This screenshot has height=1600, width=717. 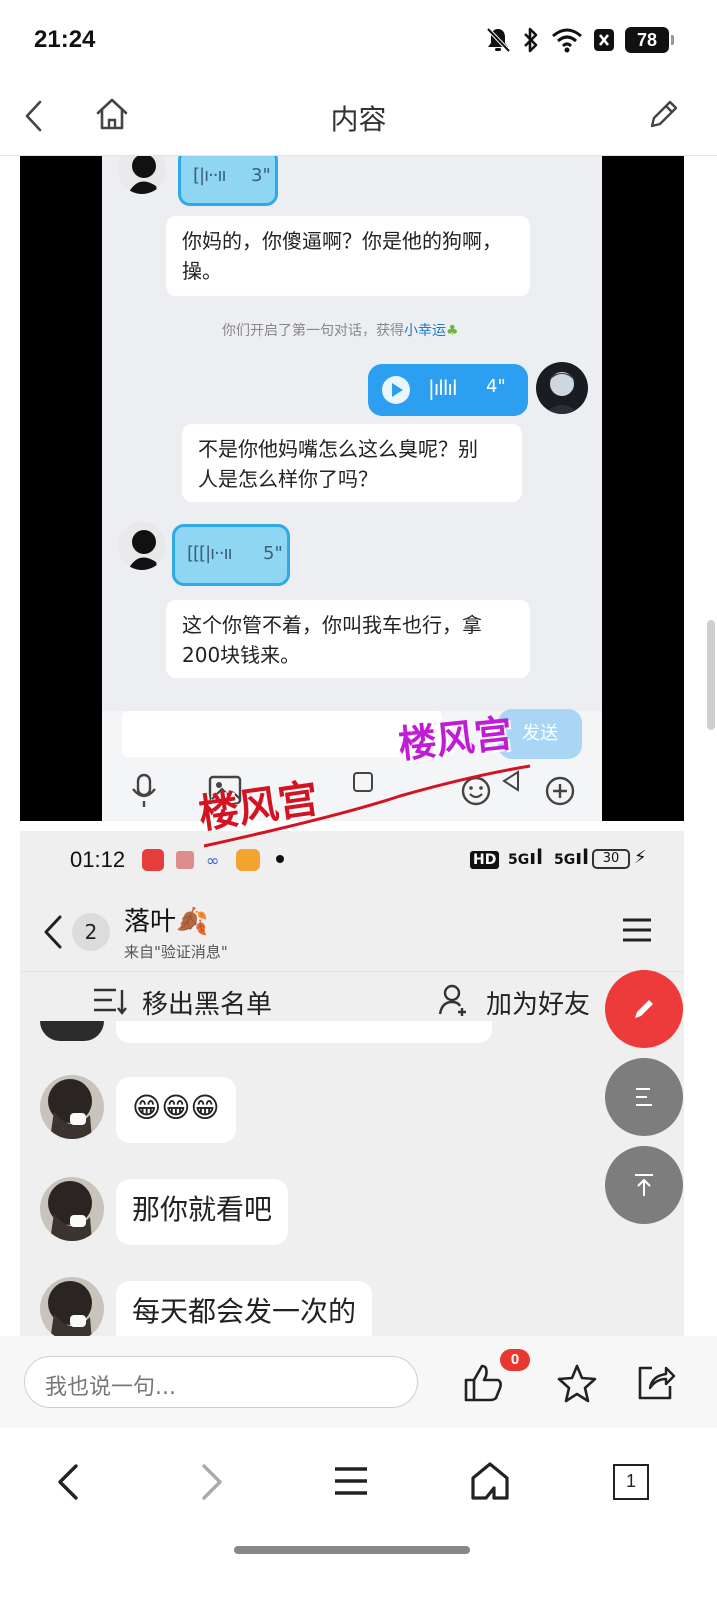 I want to click on status-bar: 21:24 78, so click(x=358, y=40).